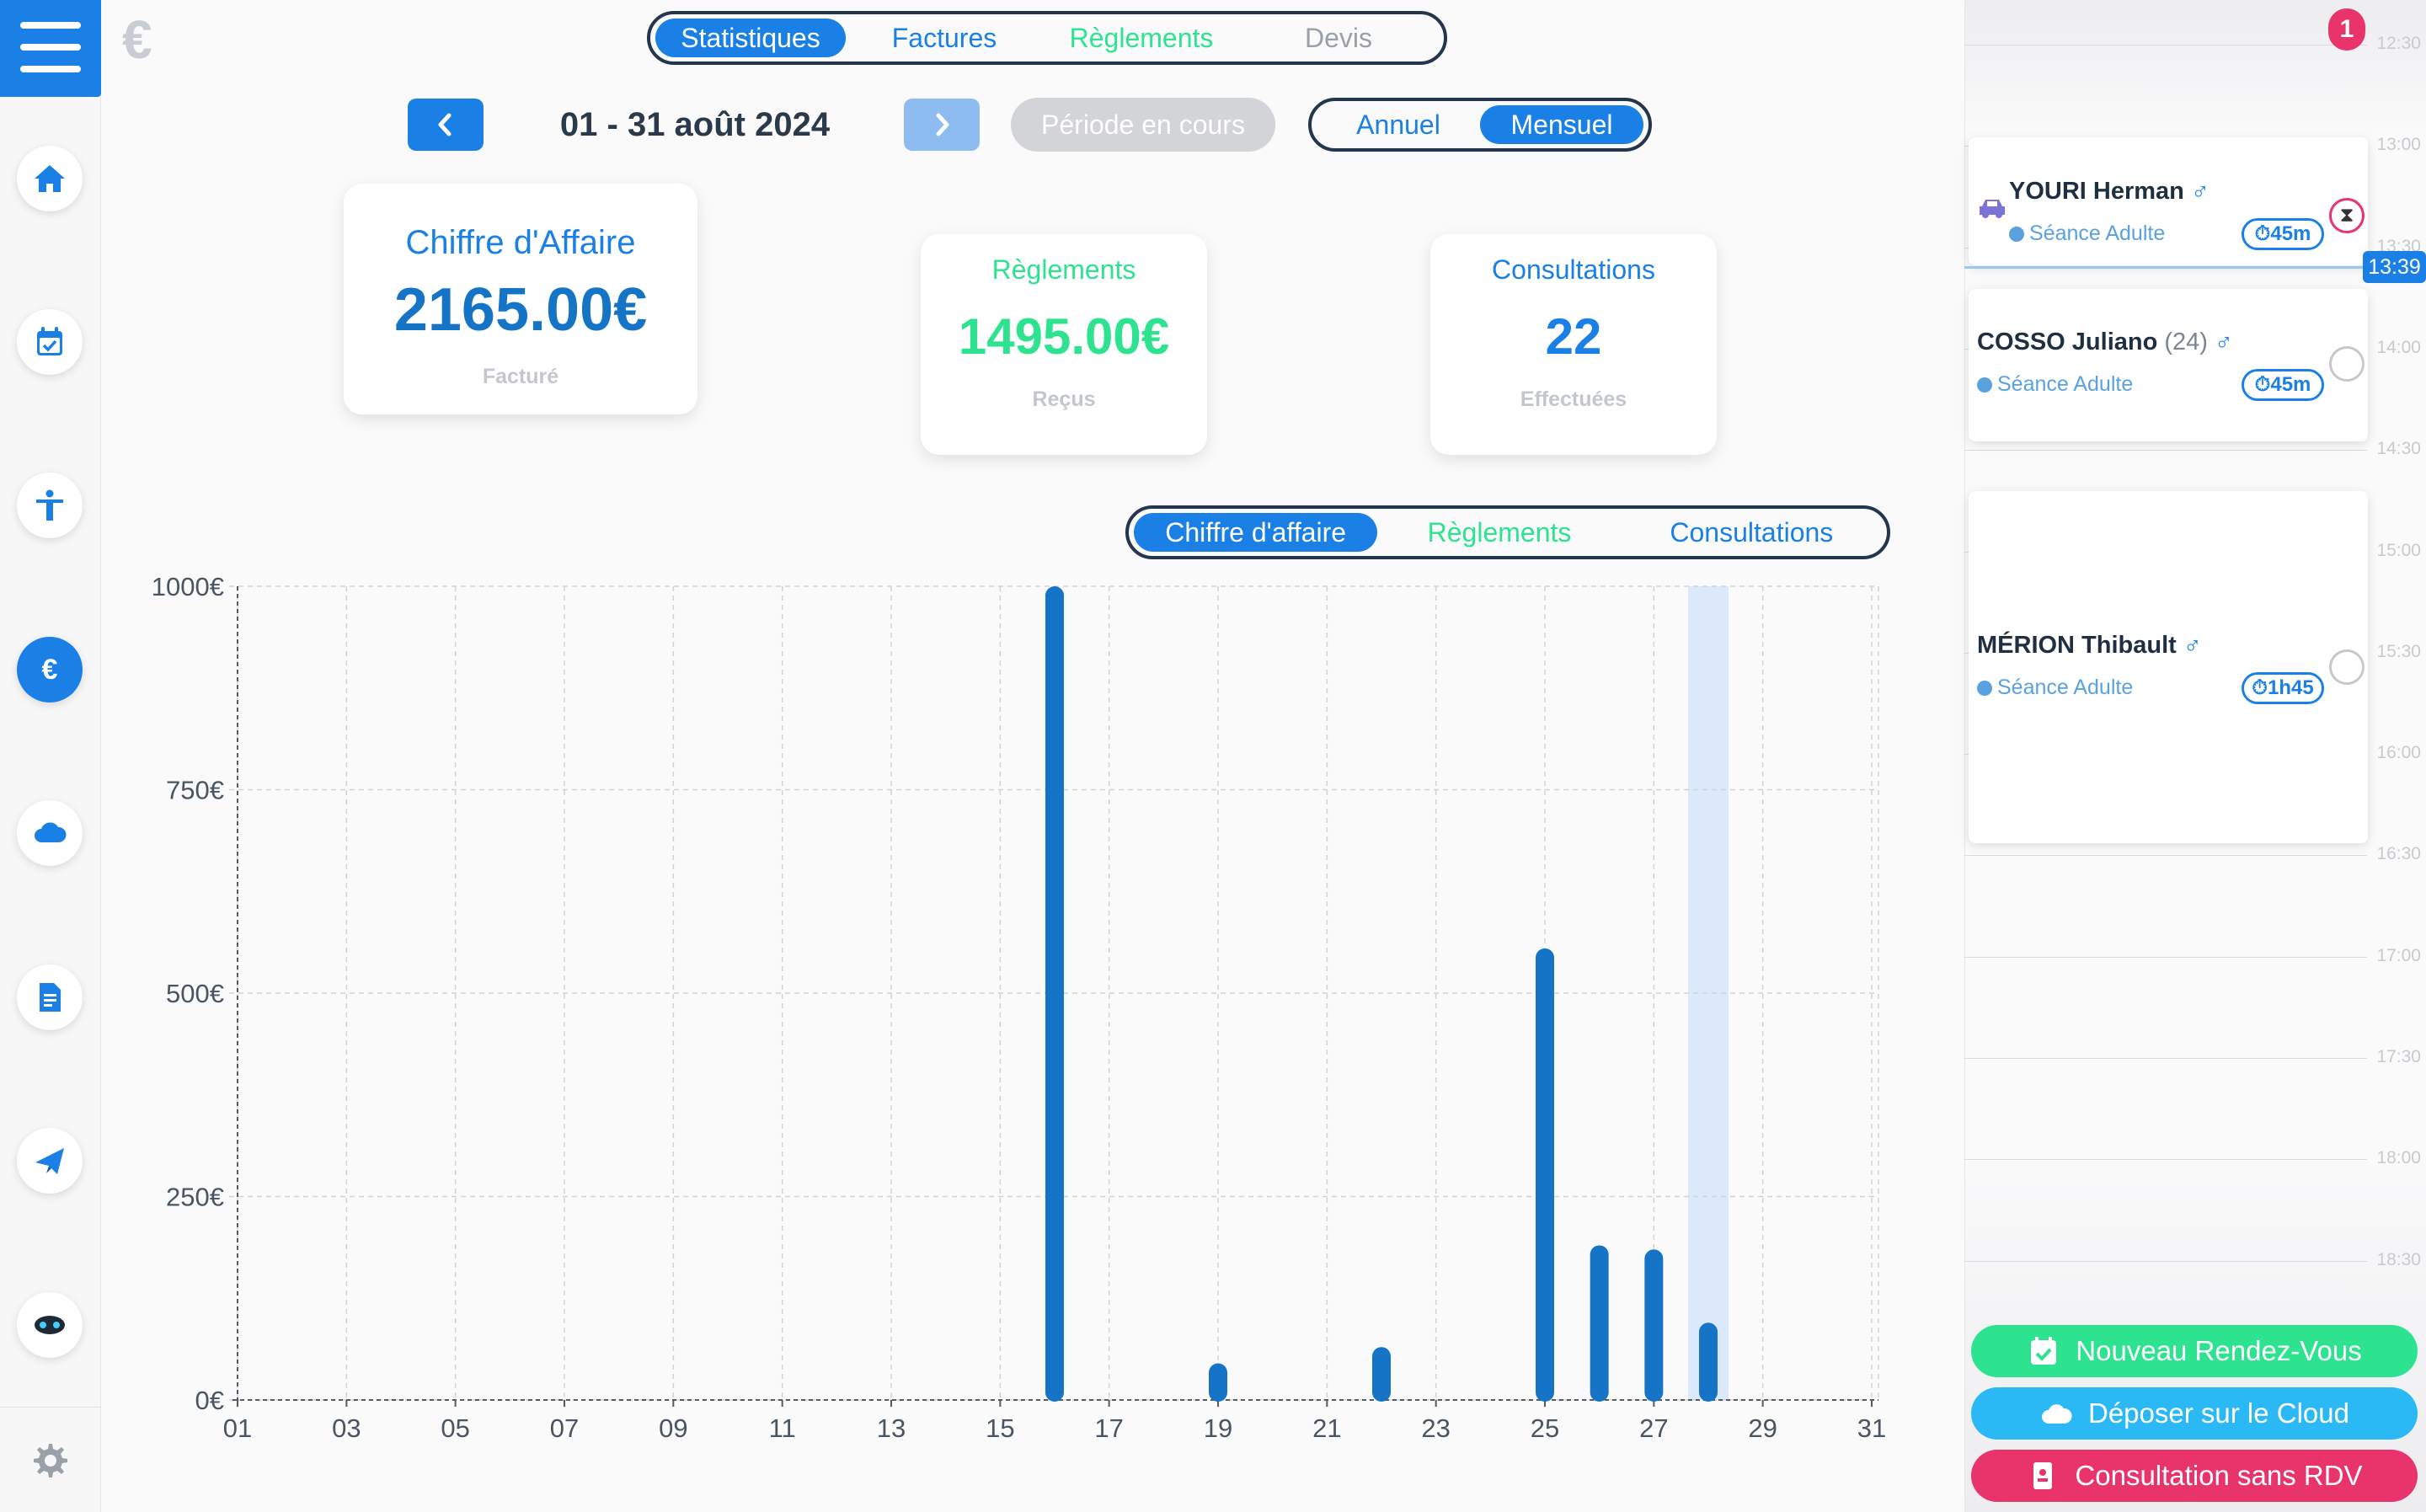 Image resolution: width=2426 pixels, height=1512 pixels. What do you see at coordinates (1063, 269) in the screenshot?
I see `kpi-reglements-title: Règlements` at bounding box center [1063, 269].